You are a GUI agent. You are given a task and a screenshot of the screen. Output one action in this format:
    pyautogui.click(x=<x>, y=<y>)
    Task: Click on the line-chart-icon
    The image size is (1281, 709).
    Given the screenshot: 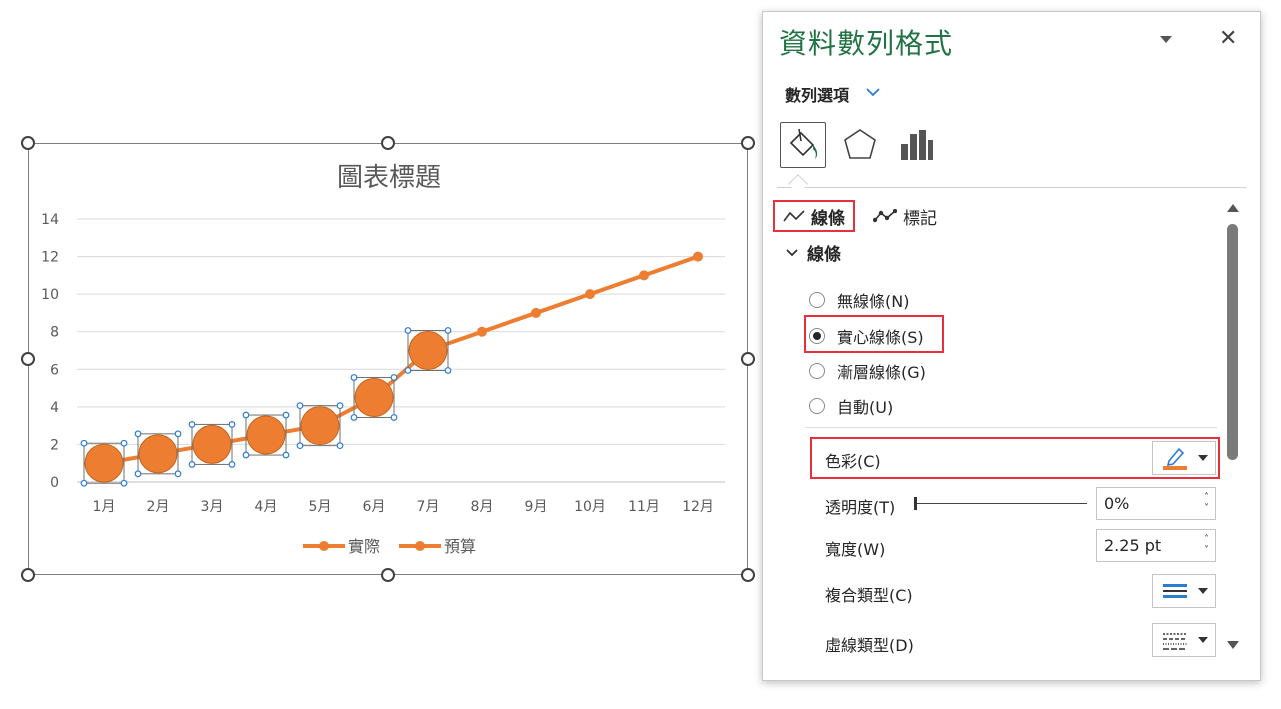 What is the action you would take?
    pyautogui.click(x=794, y=216)
    